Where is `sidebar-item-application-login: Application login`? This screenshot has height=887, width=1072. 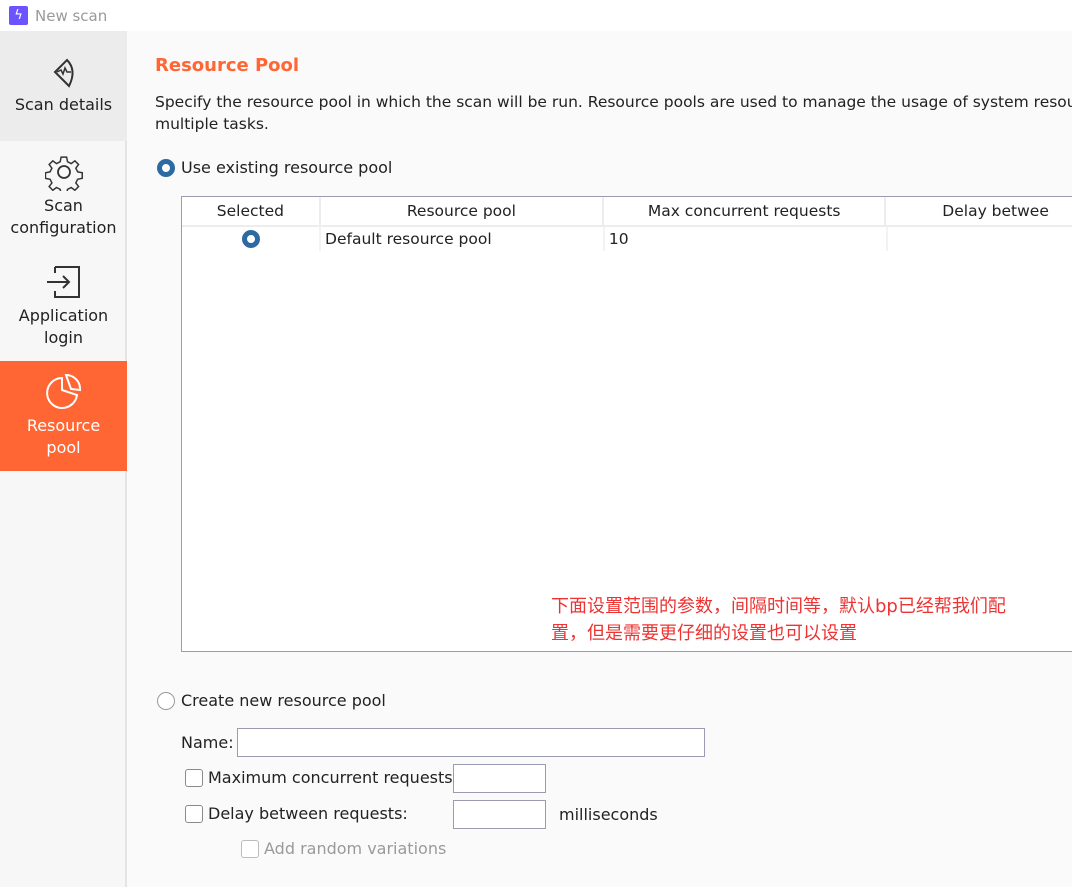 sidebar-item-application-login: Application login is located at coordinates (63, 306).